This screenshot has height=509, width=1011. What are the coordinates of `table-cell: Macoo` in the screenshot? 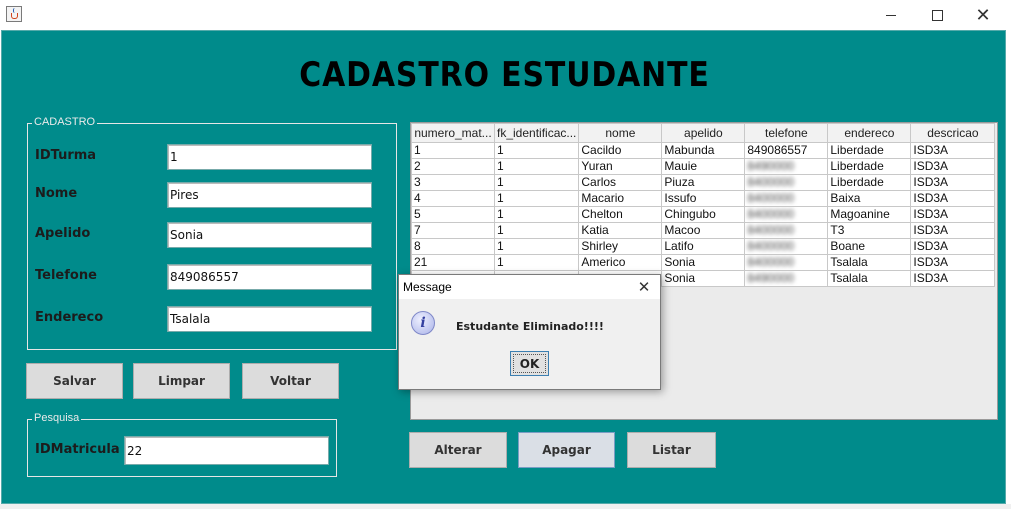 It's located at (703, 230).